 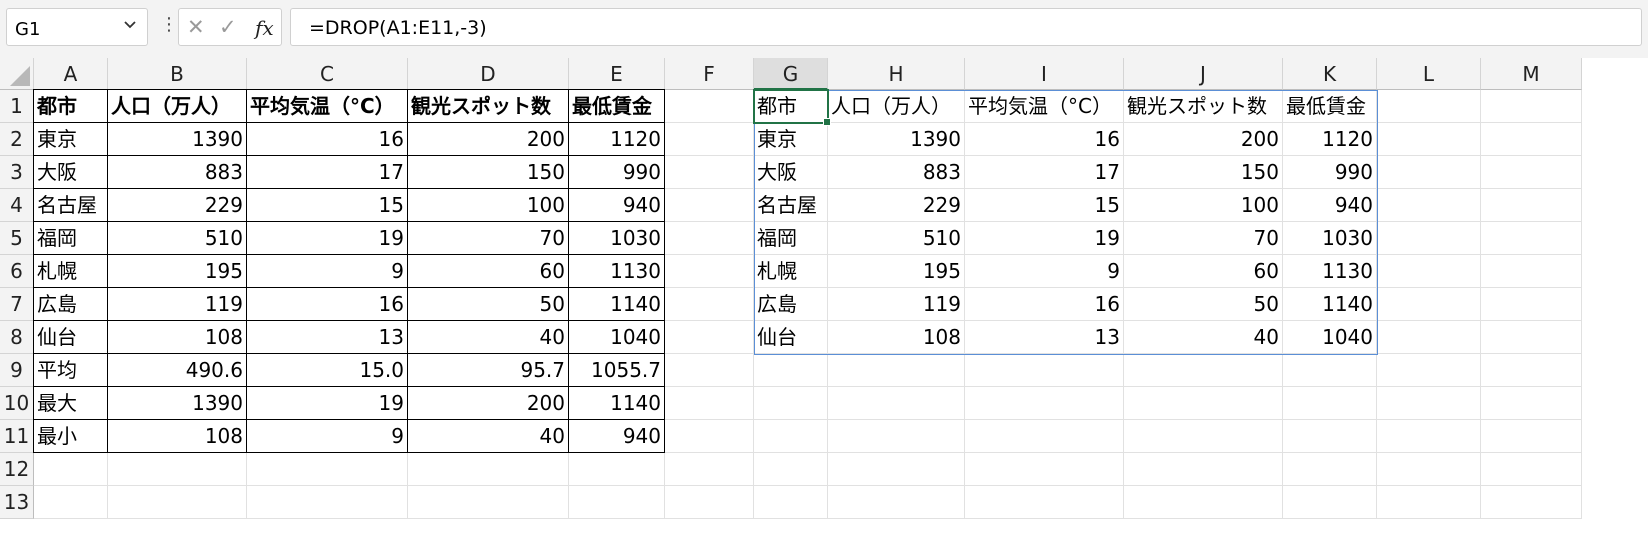 I want to click on source-data-cell: 1040, so click(x=617, y=337).